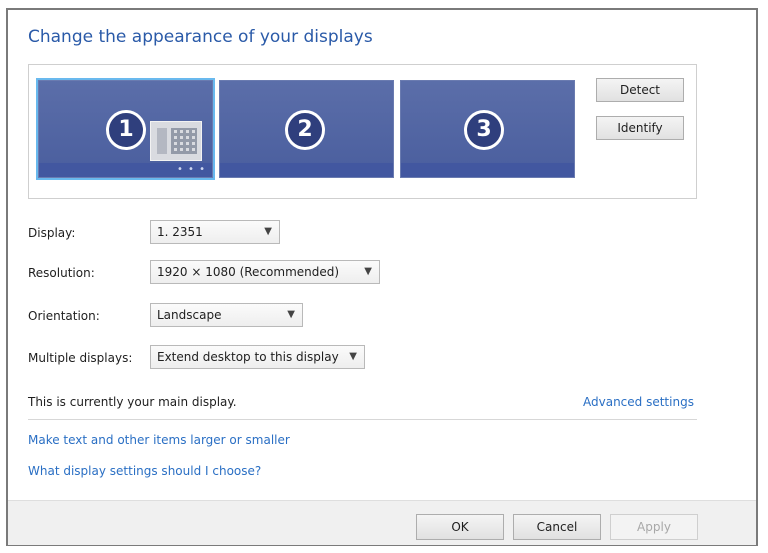  Describe the element at coordinates (176, 141) in the screenshot. I see `keypad-icon` at that location.